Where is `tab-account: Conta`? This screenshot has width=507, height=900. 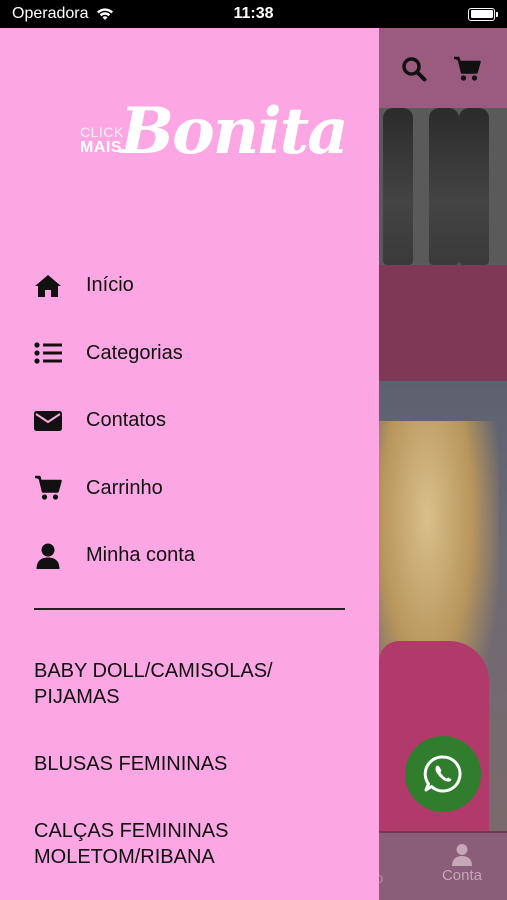 tab-account: Conta is located at coordinates (462, 863).